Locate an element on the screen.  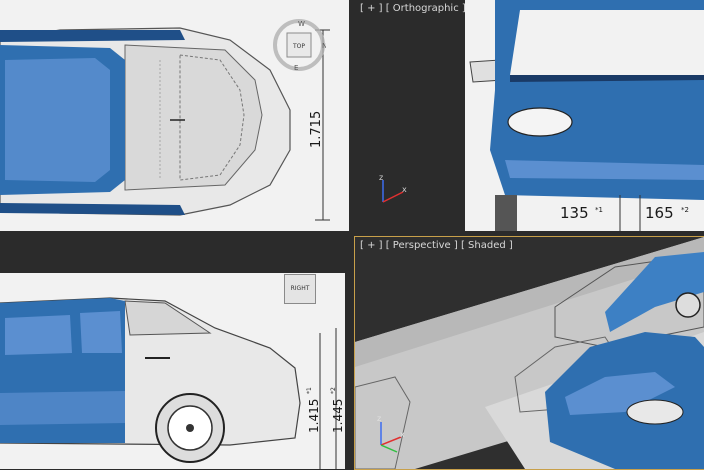
viewcube-top: TOP W N E is located at coordinates (299, 45).